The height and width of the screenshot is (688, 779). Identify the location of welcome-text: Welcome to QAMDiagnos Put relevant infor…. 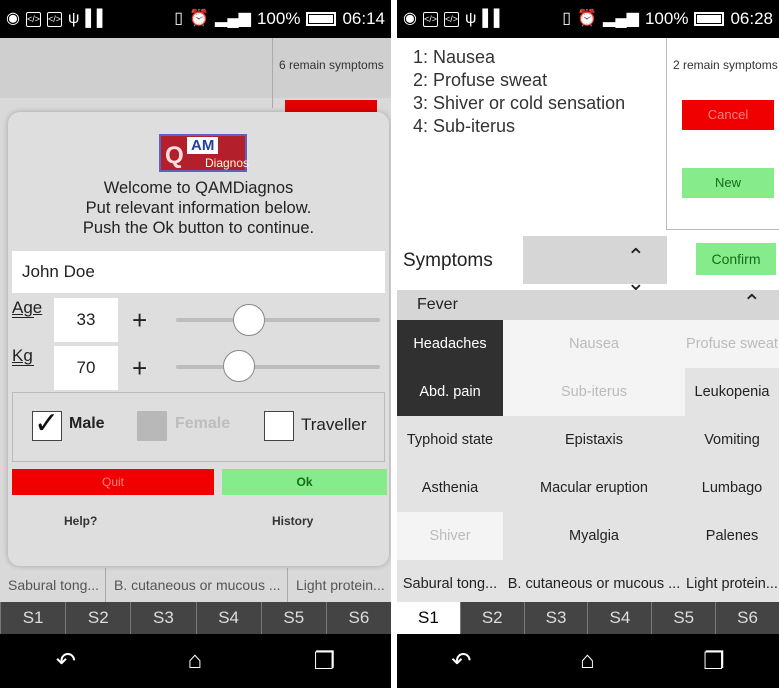
(198, 208).